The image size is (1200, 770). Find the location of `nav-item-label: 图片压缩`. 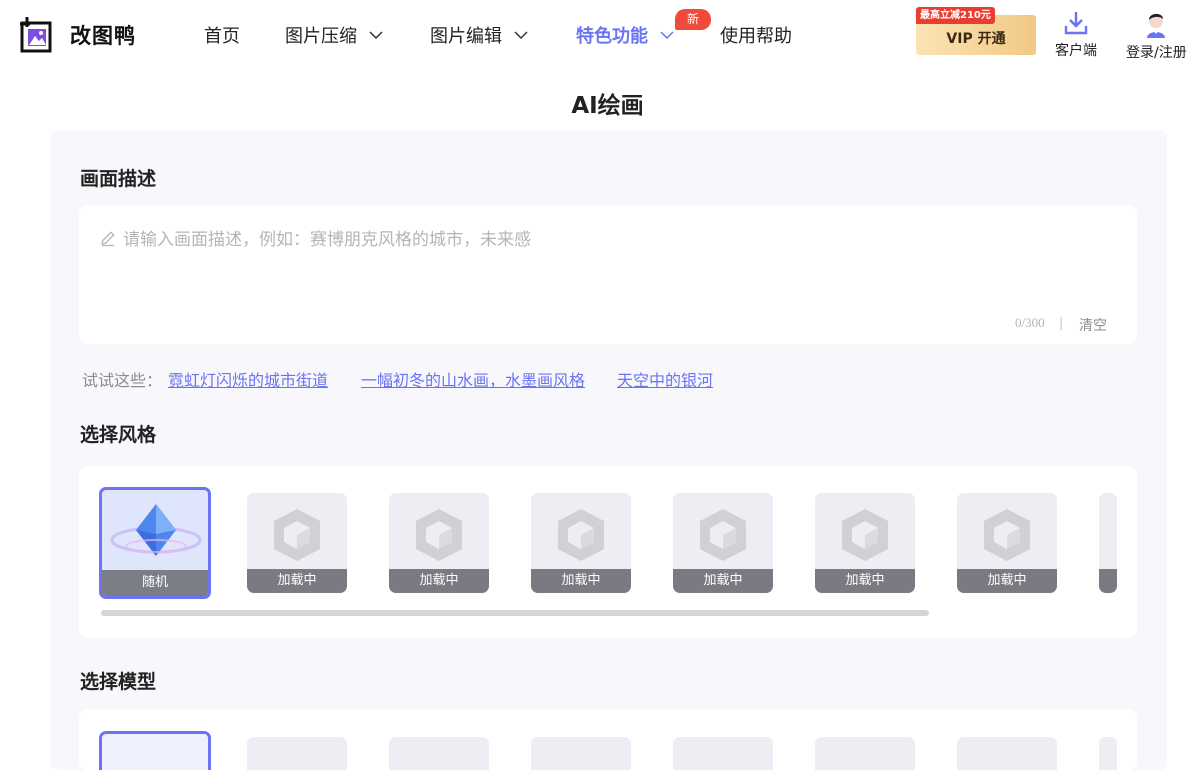

nav-item-label: 图片压缩 is located at coordinates (321, 36).